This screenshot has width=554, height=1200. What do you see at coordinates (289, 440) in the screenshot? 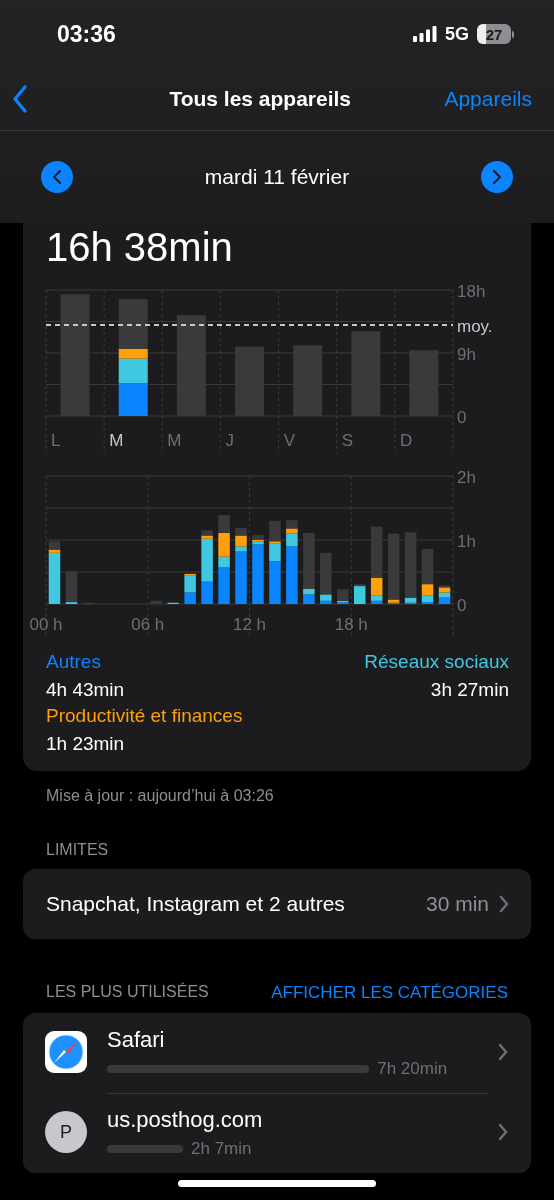
I see `day-label: V` at bounding box center [289, 440].